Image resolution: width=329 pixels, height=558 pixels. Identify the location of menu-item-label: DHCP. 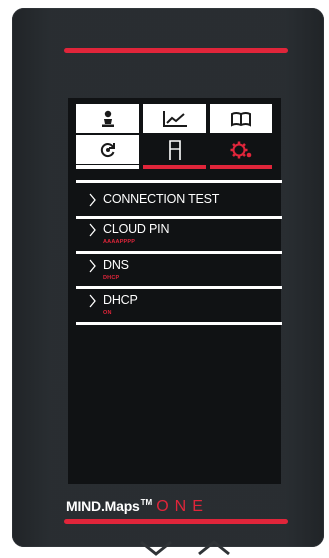
(120, 300).